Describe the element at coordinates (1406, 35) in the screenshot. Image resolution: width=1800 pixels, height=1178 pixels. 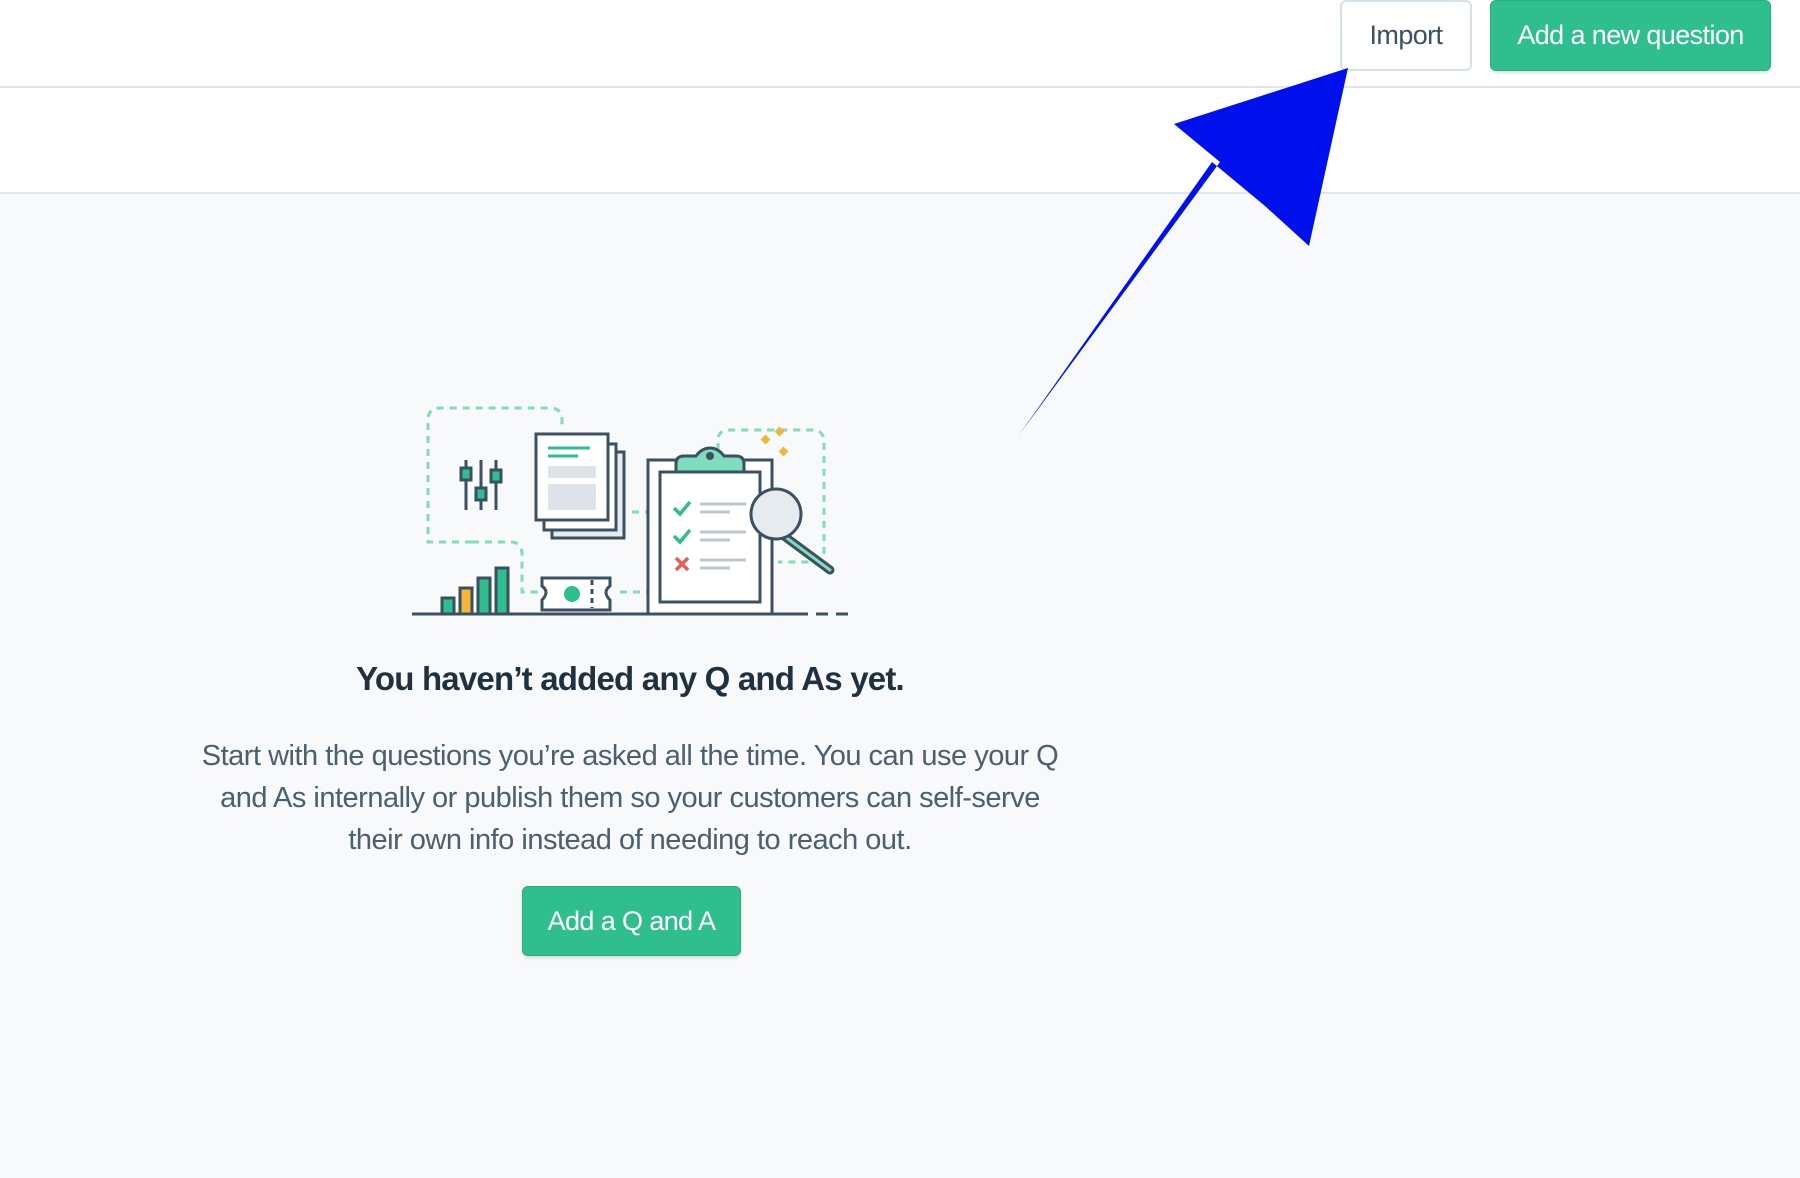
I see `import-button: Import` at that location.